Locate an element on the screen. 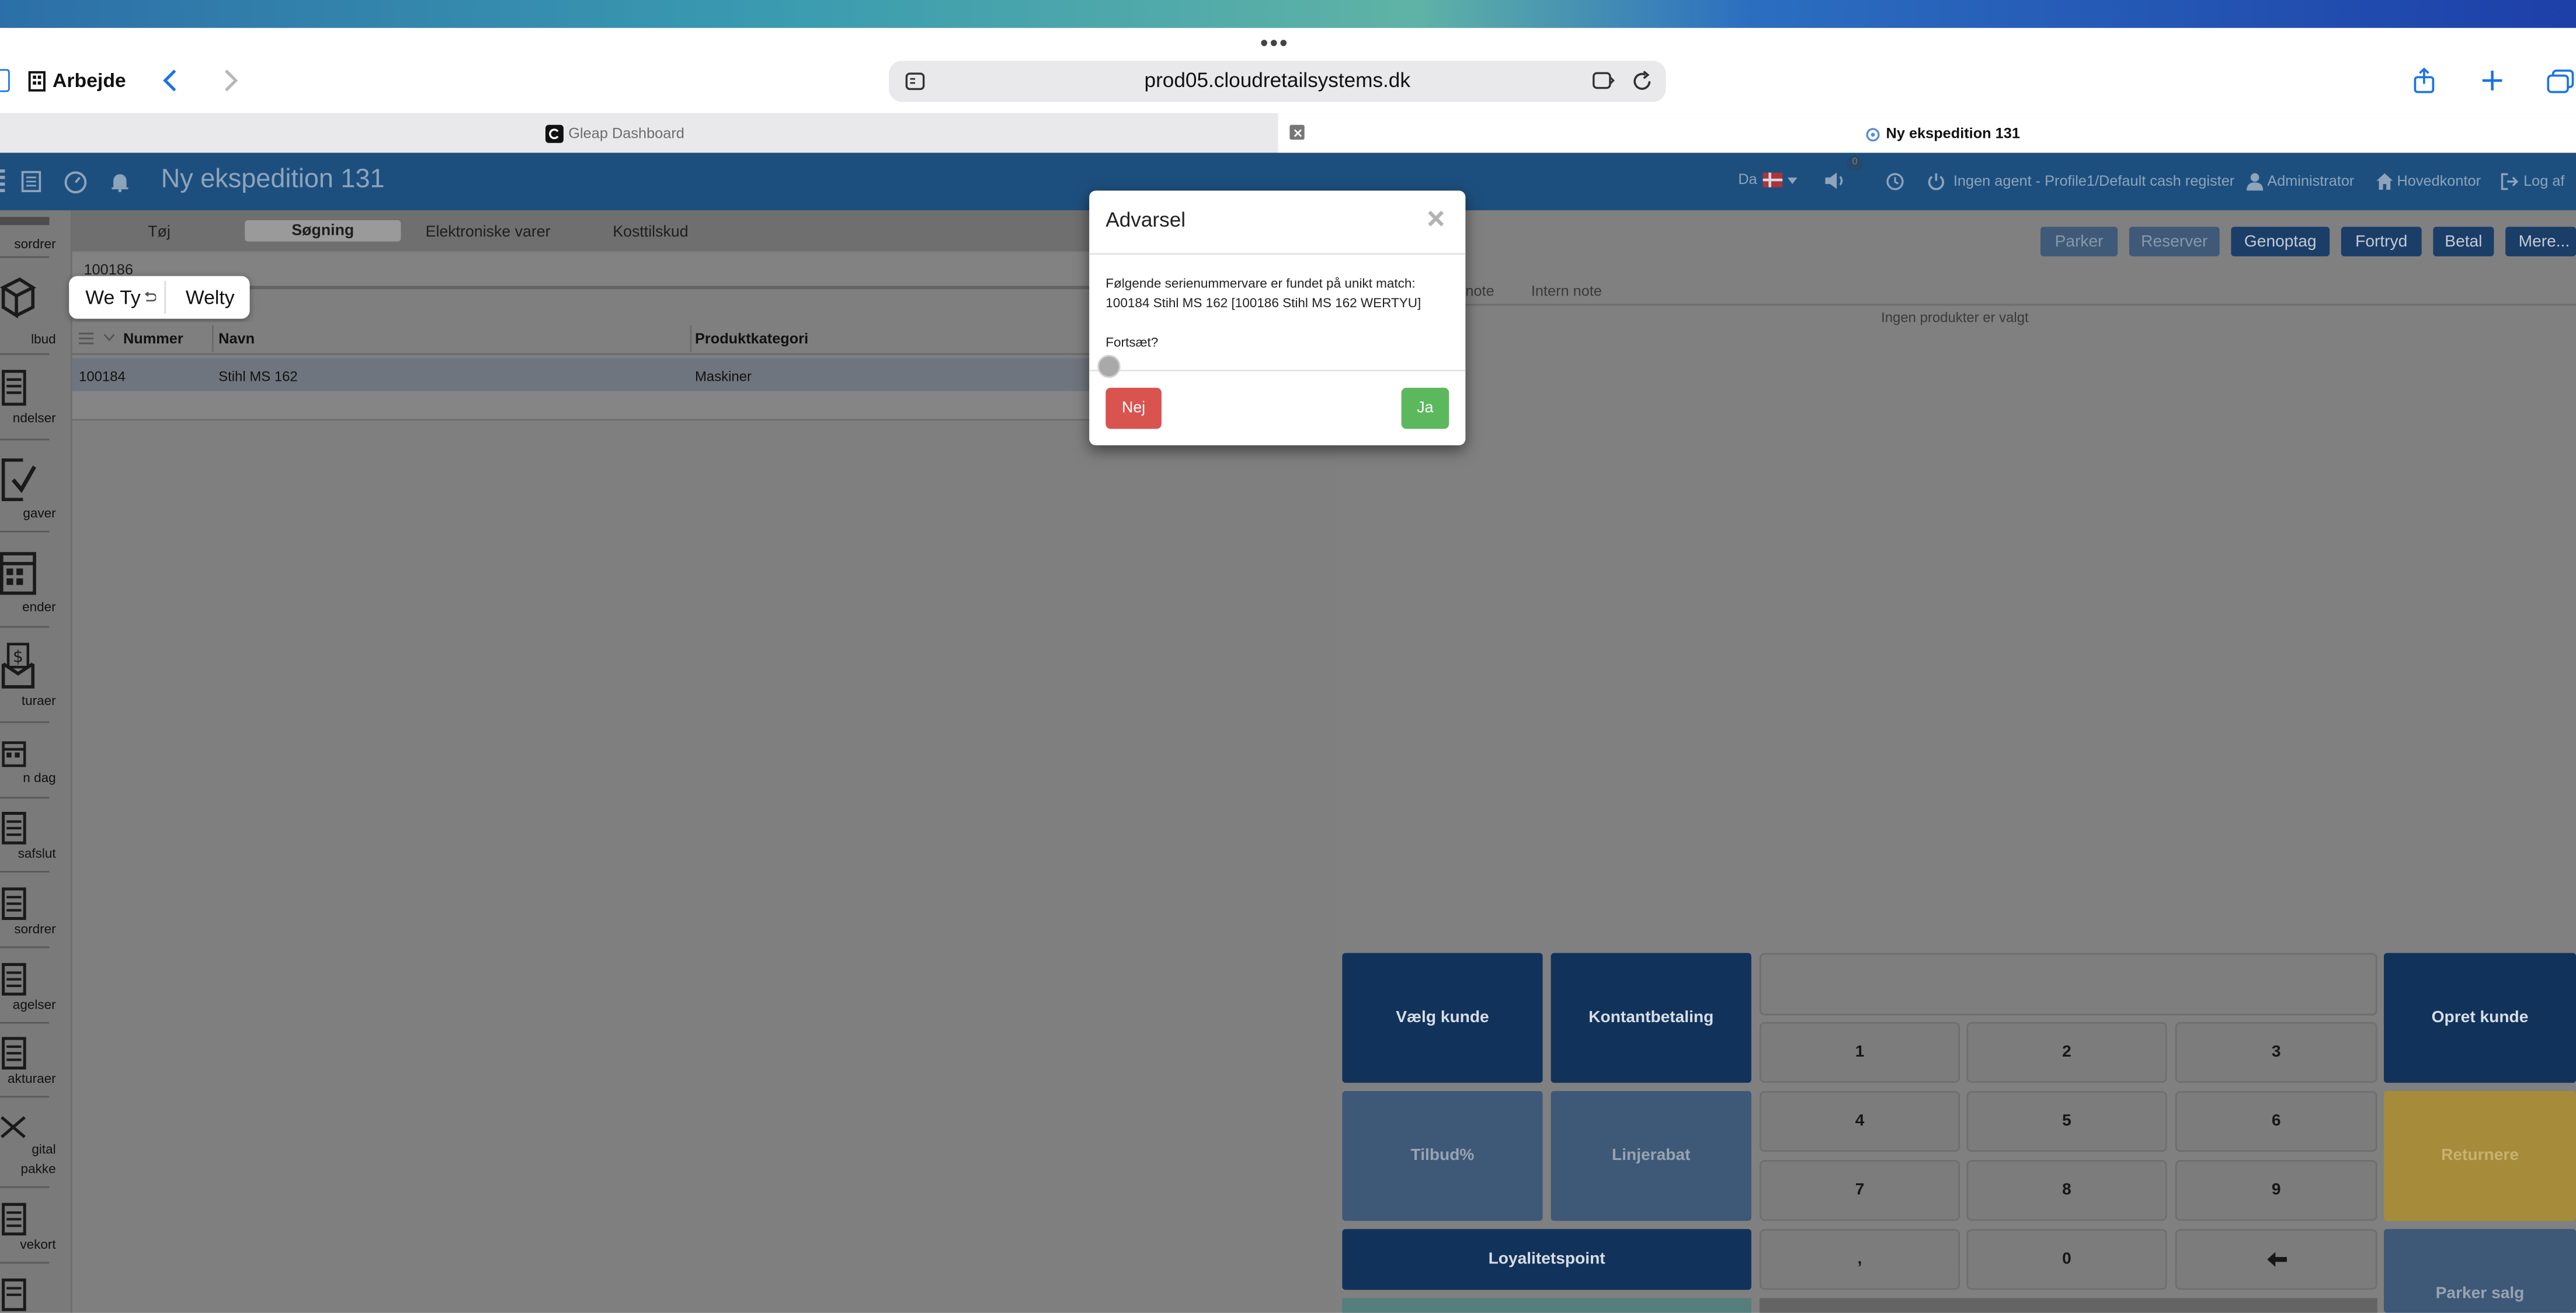 The width and height of the screenshot is (2576, 1313). extension-icon is located at coordinates (1603, 80).